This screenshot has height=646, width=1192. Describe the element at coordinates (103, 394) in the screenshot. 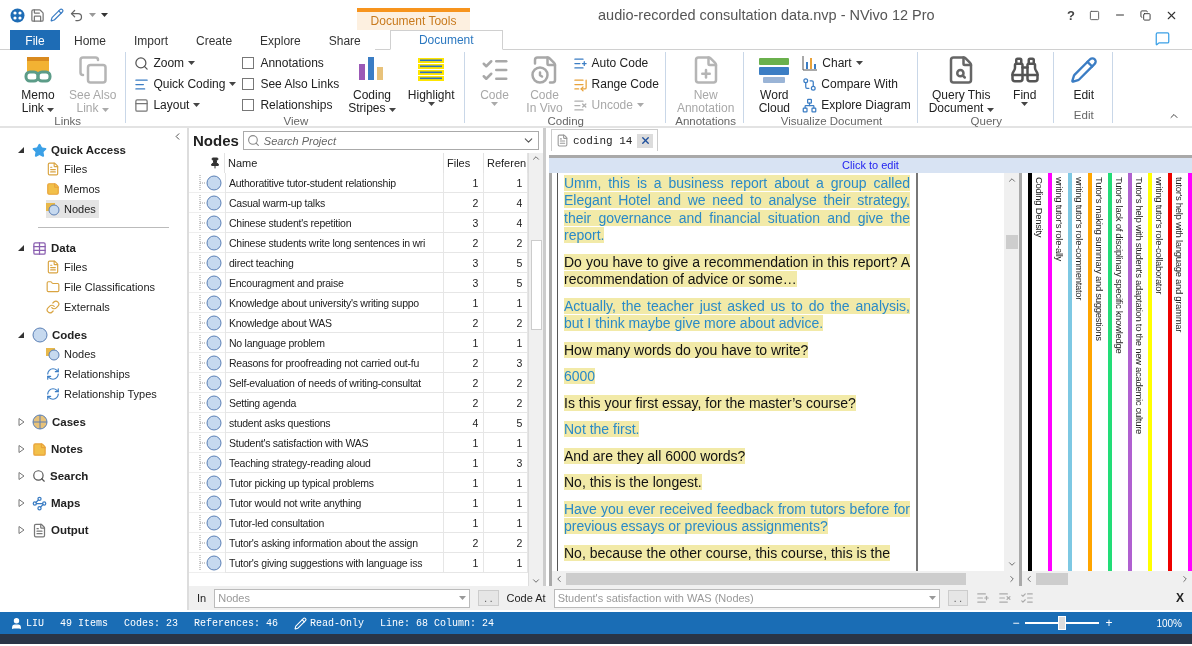

I see `nav-item: Relationship Types` at that location.